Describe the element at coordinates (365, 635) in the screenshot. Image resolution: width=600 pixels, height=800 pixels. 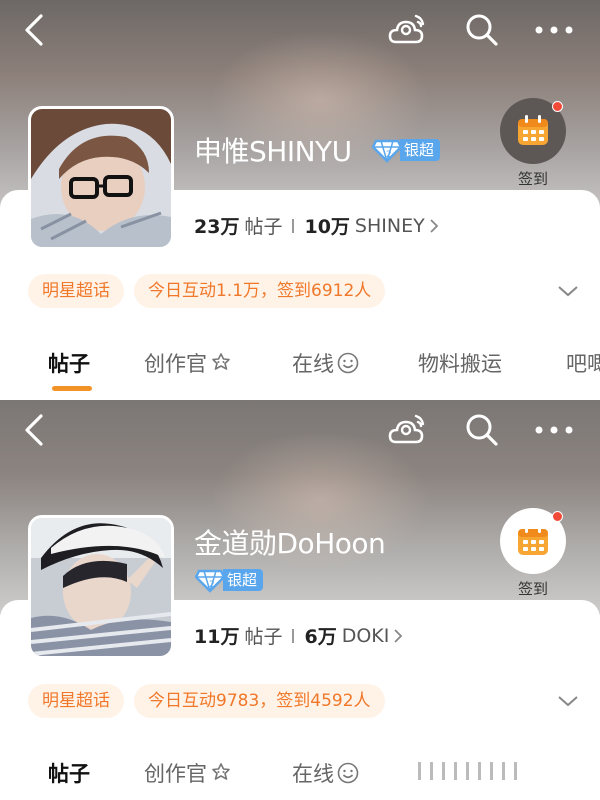
I see `fans-label: DOKI` at that location.